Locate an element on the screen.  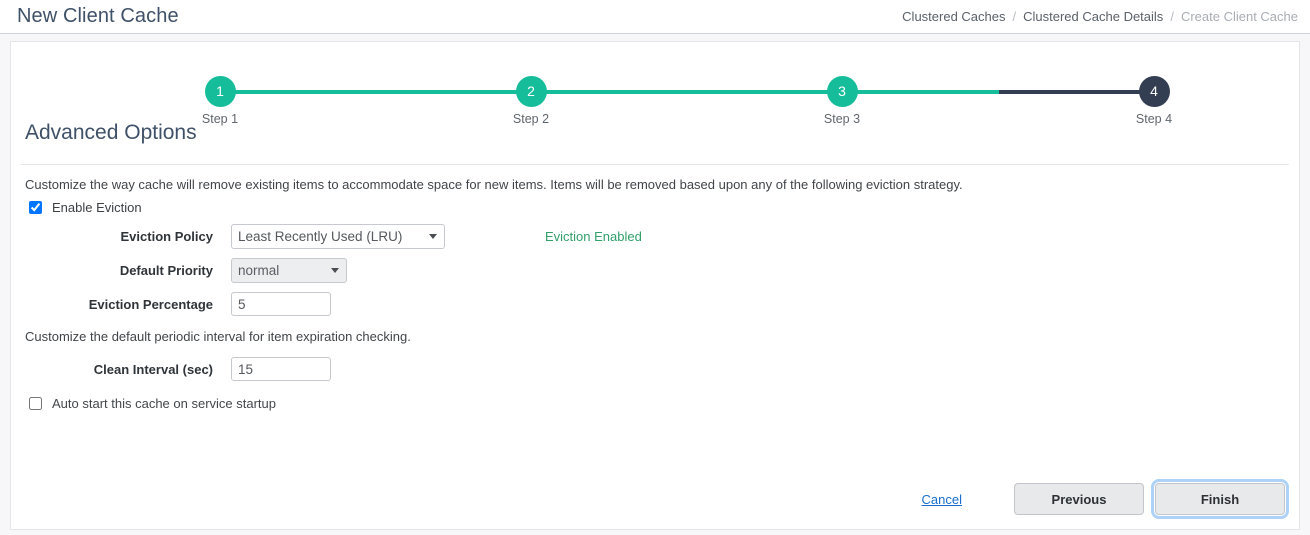
eviction-status-text: Eviction Enabled is located at coordinates (593, 236).